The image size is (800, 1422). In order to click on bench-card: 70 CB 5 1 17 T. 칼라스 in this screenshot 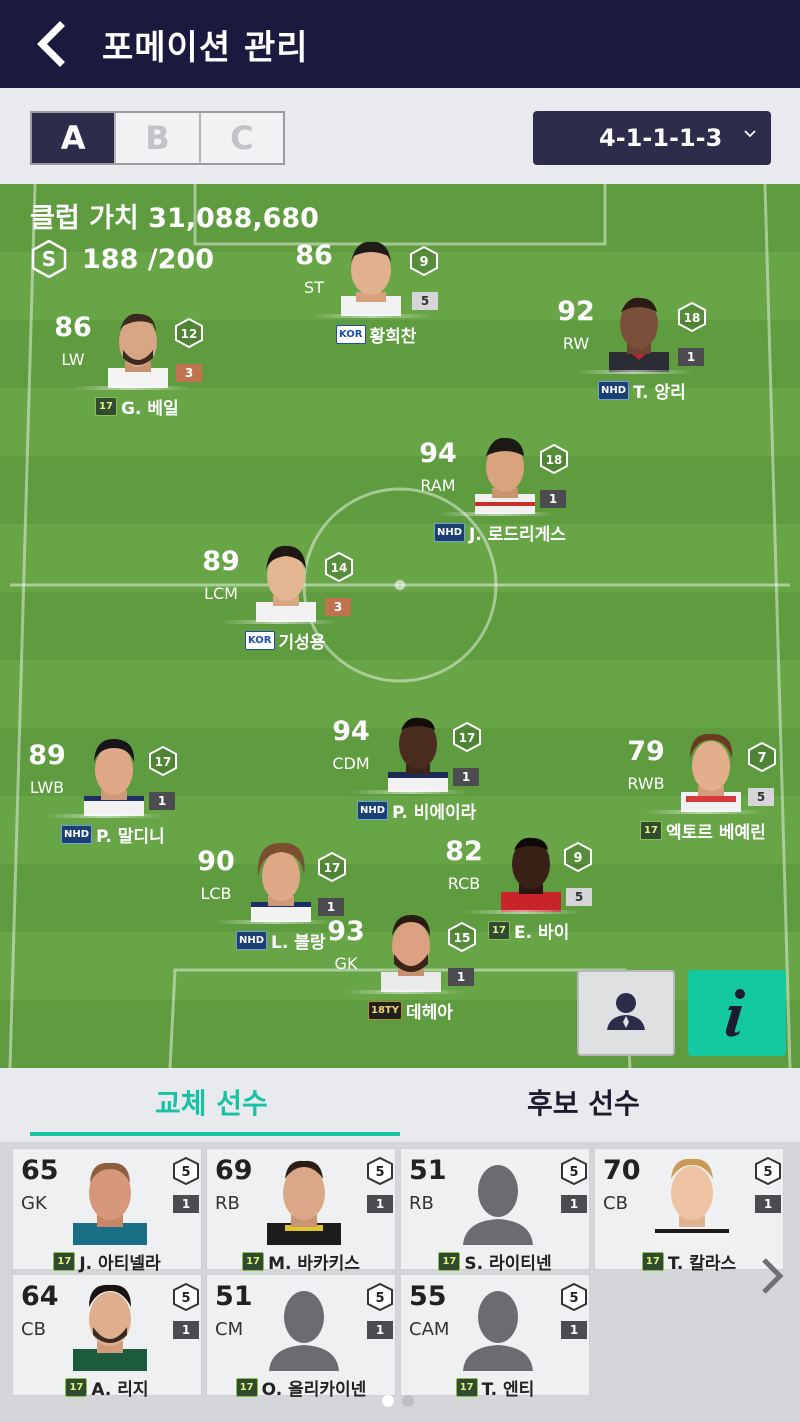, I will do `click(689, 1211)`.